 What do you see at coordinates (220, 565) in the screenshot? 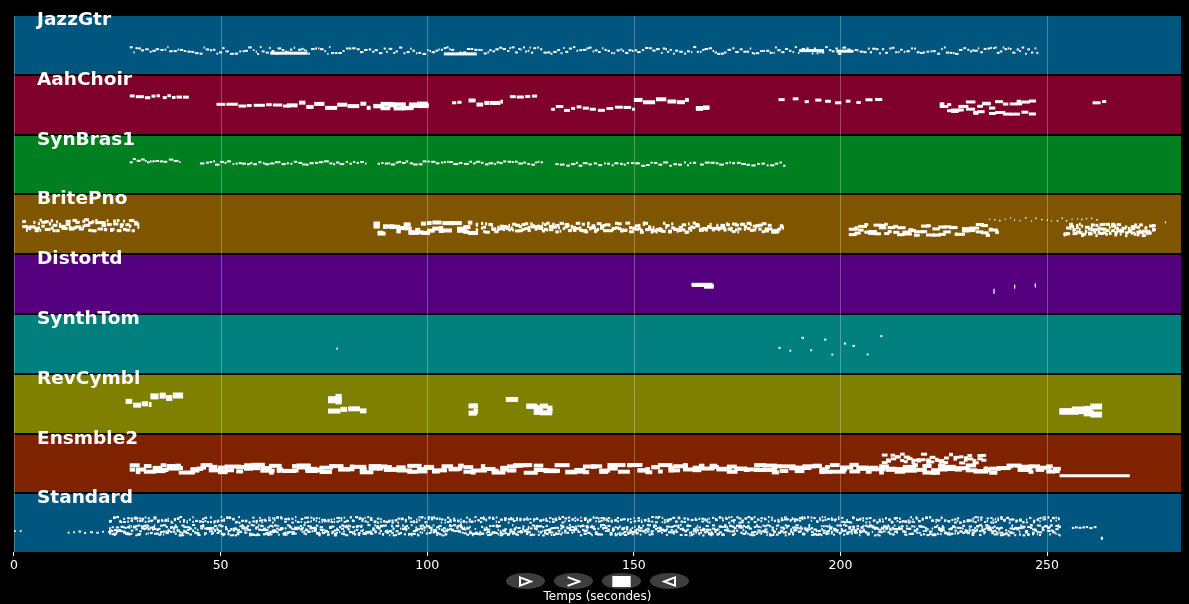
I see `tick-label: 50` at bounding box center [220, 565].